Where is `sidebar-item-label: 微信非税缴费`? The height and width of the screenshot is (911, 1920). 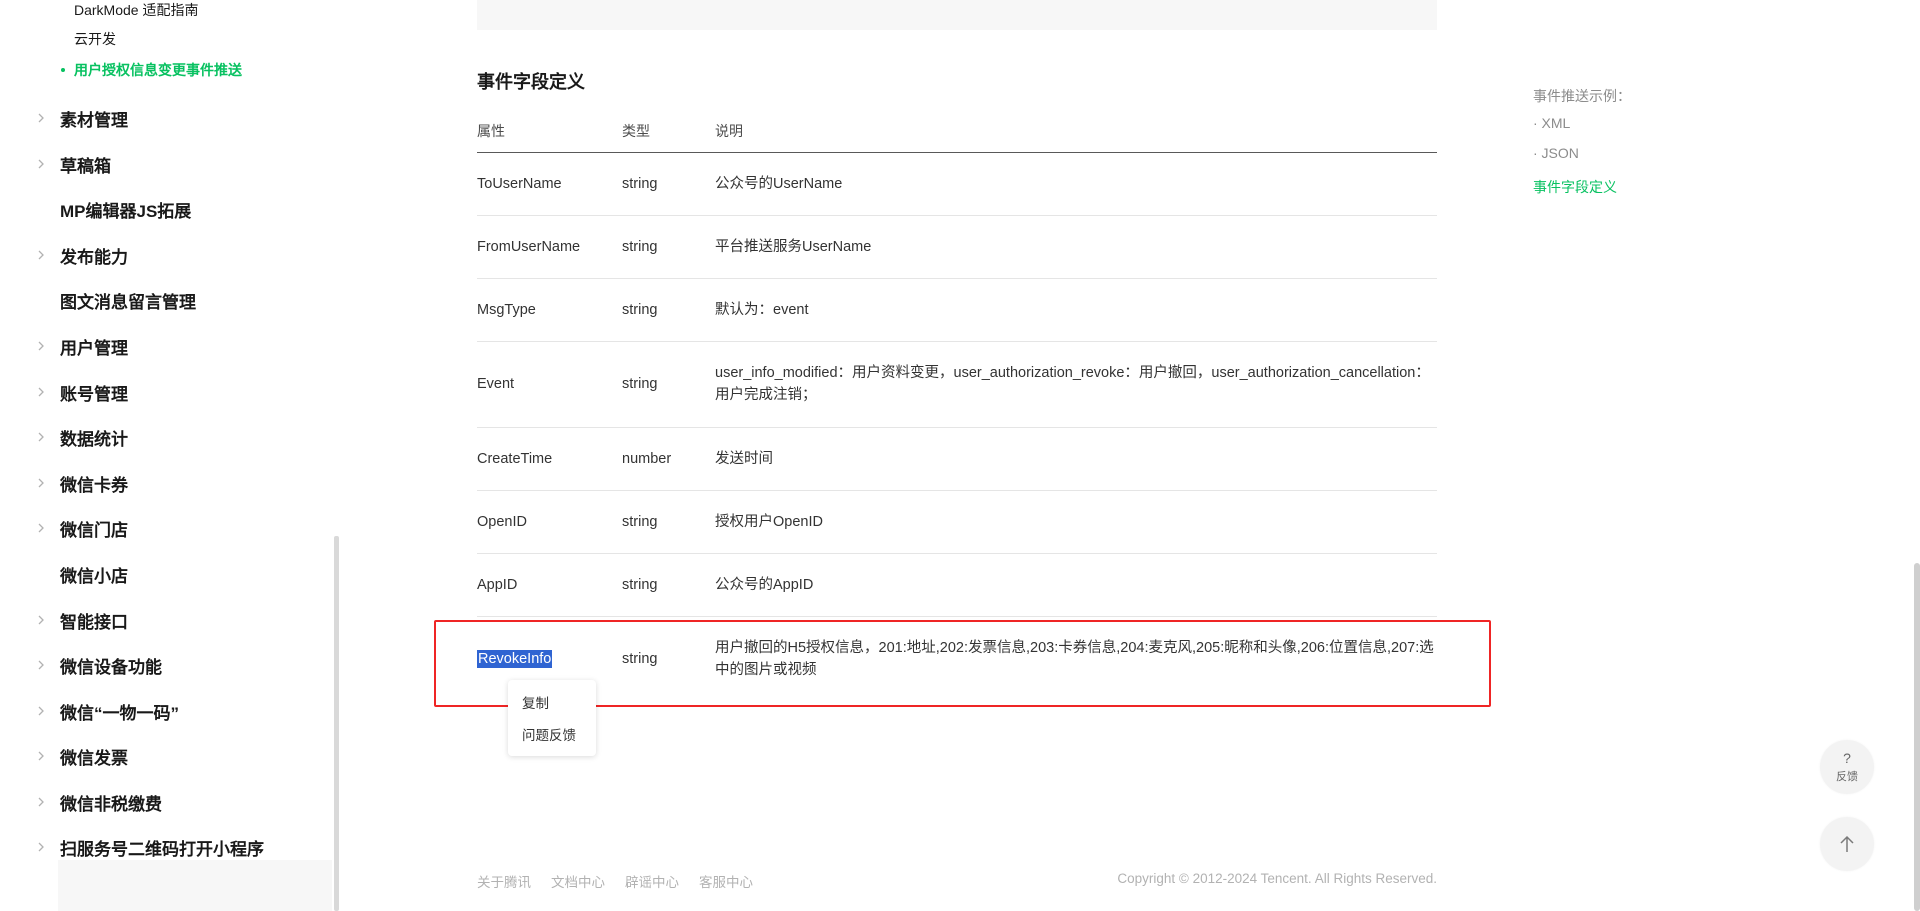 sidebar-item-label: 微信非税缴费 is located at coordinates (111, 804).